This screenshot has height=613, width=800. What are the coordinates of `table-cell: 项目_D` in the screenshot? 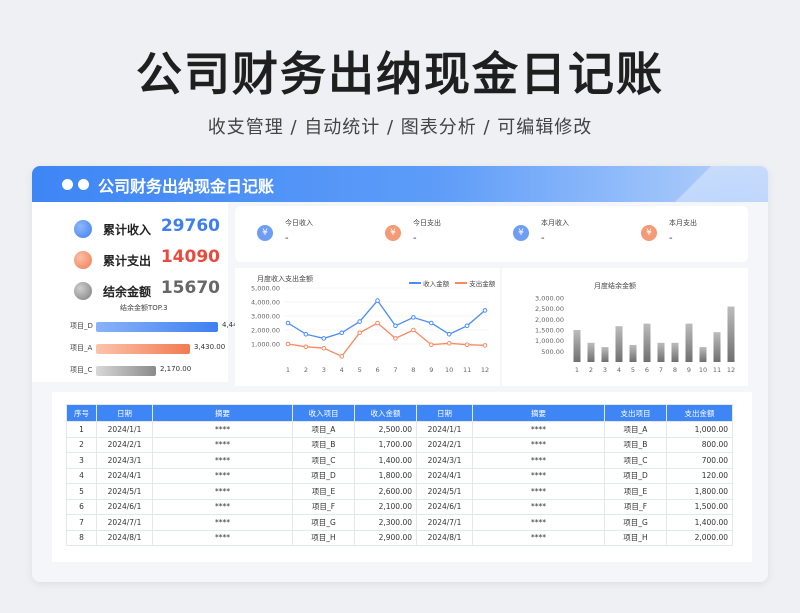 It's located at (323, 475).